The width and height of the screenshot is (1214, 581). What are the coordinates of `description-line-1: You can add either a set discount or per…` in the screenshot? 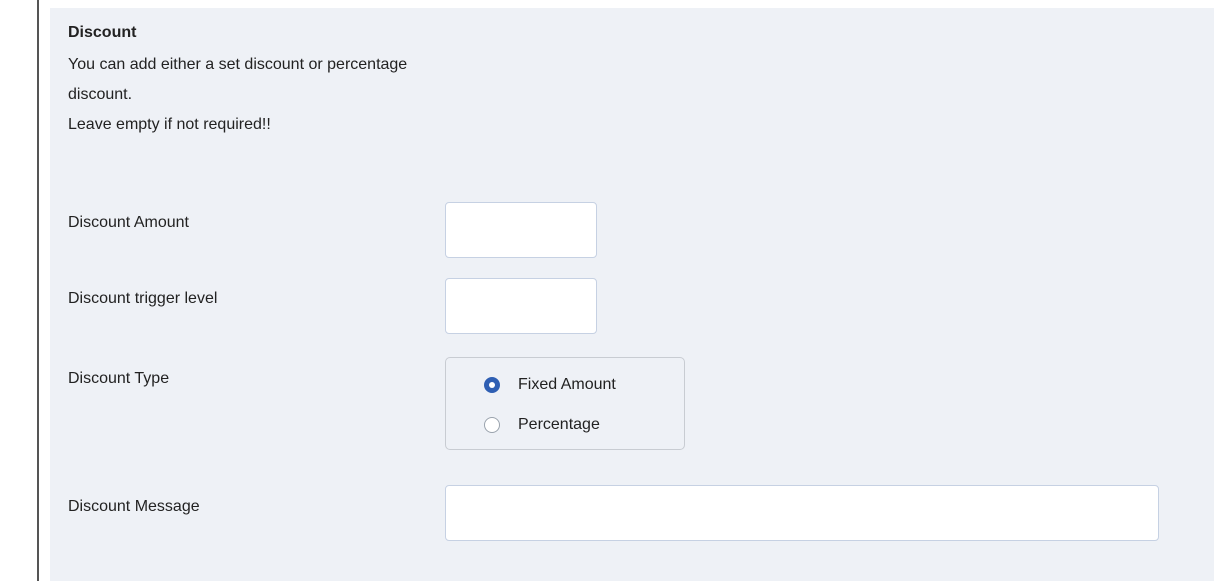 It's located at (238, 64).